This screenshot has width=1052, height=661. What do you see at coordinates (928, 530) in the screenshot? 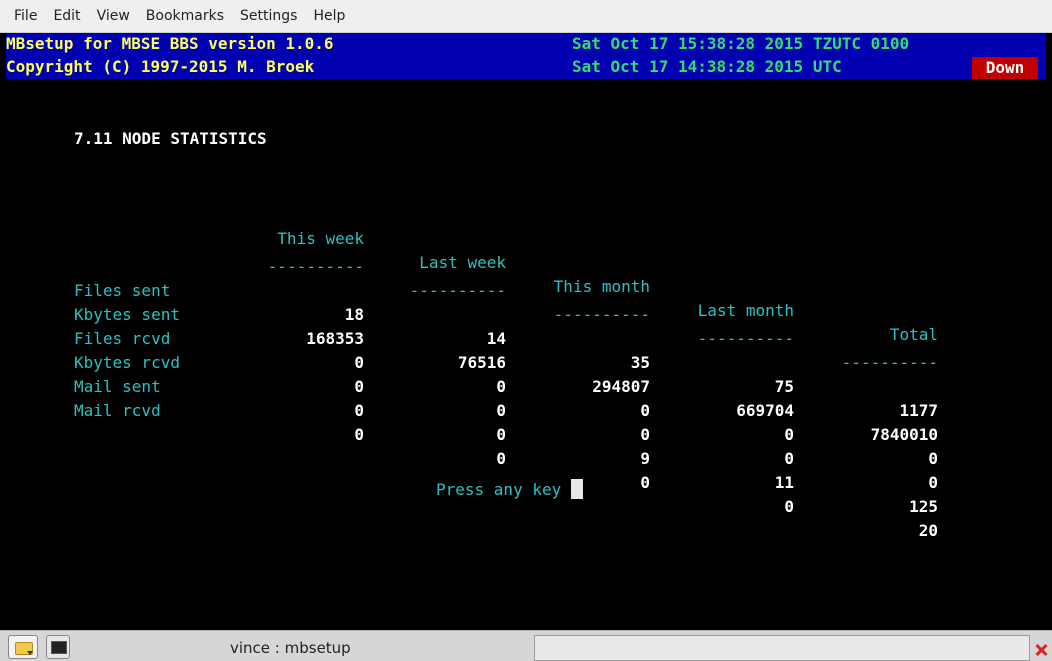
I see `cell-value: 20` at bounding box center [928, 530].